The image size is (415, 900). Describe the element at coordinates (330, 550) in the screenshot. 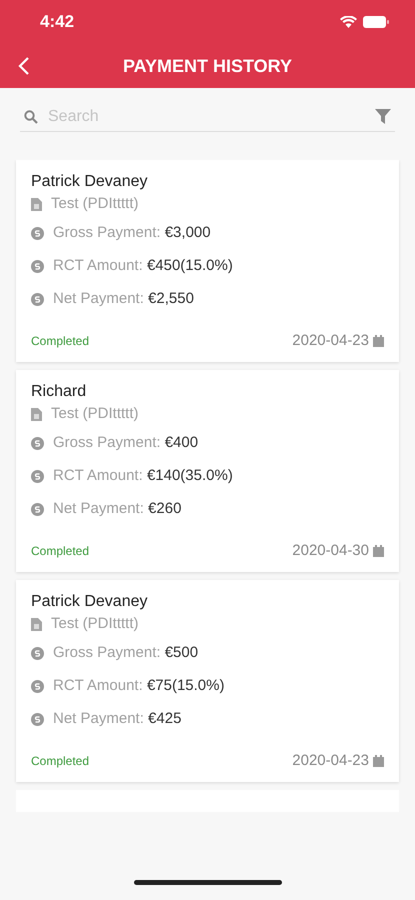

I see `payment-date: 2020-04-30` at that location.